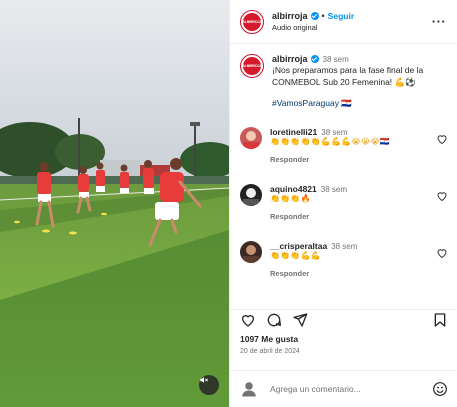 The image size is (457, 407). I want to click on follow-button: Seguir, so click(341, 16).